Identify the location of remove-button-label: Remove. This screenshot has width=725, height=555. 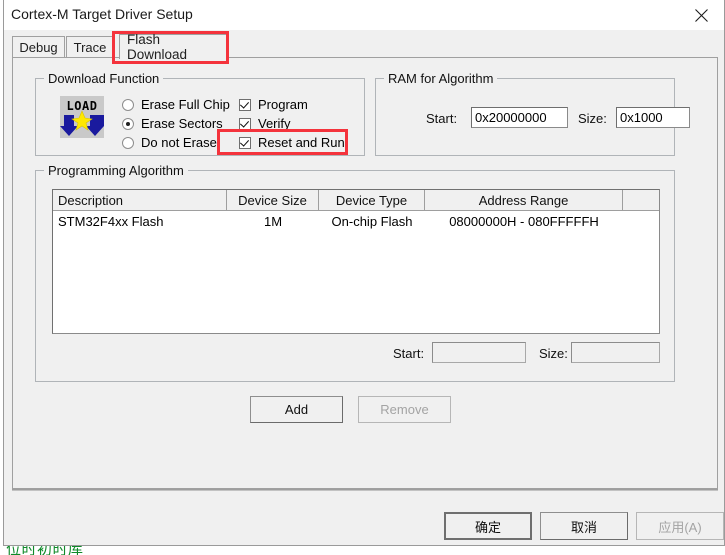
(404, 409).